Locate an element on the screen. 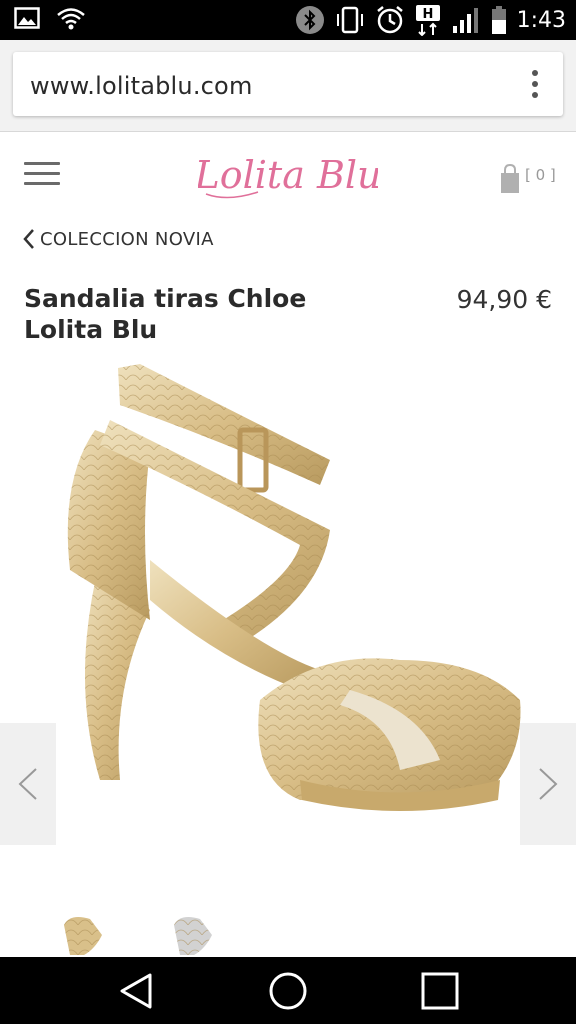 The height and width of the screenshot is (1024, 576). site-logo: Lolita Blu is located at coordinates (288, 171).